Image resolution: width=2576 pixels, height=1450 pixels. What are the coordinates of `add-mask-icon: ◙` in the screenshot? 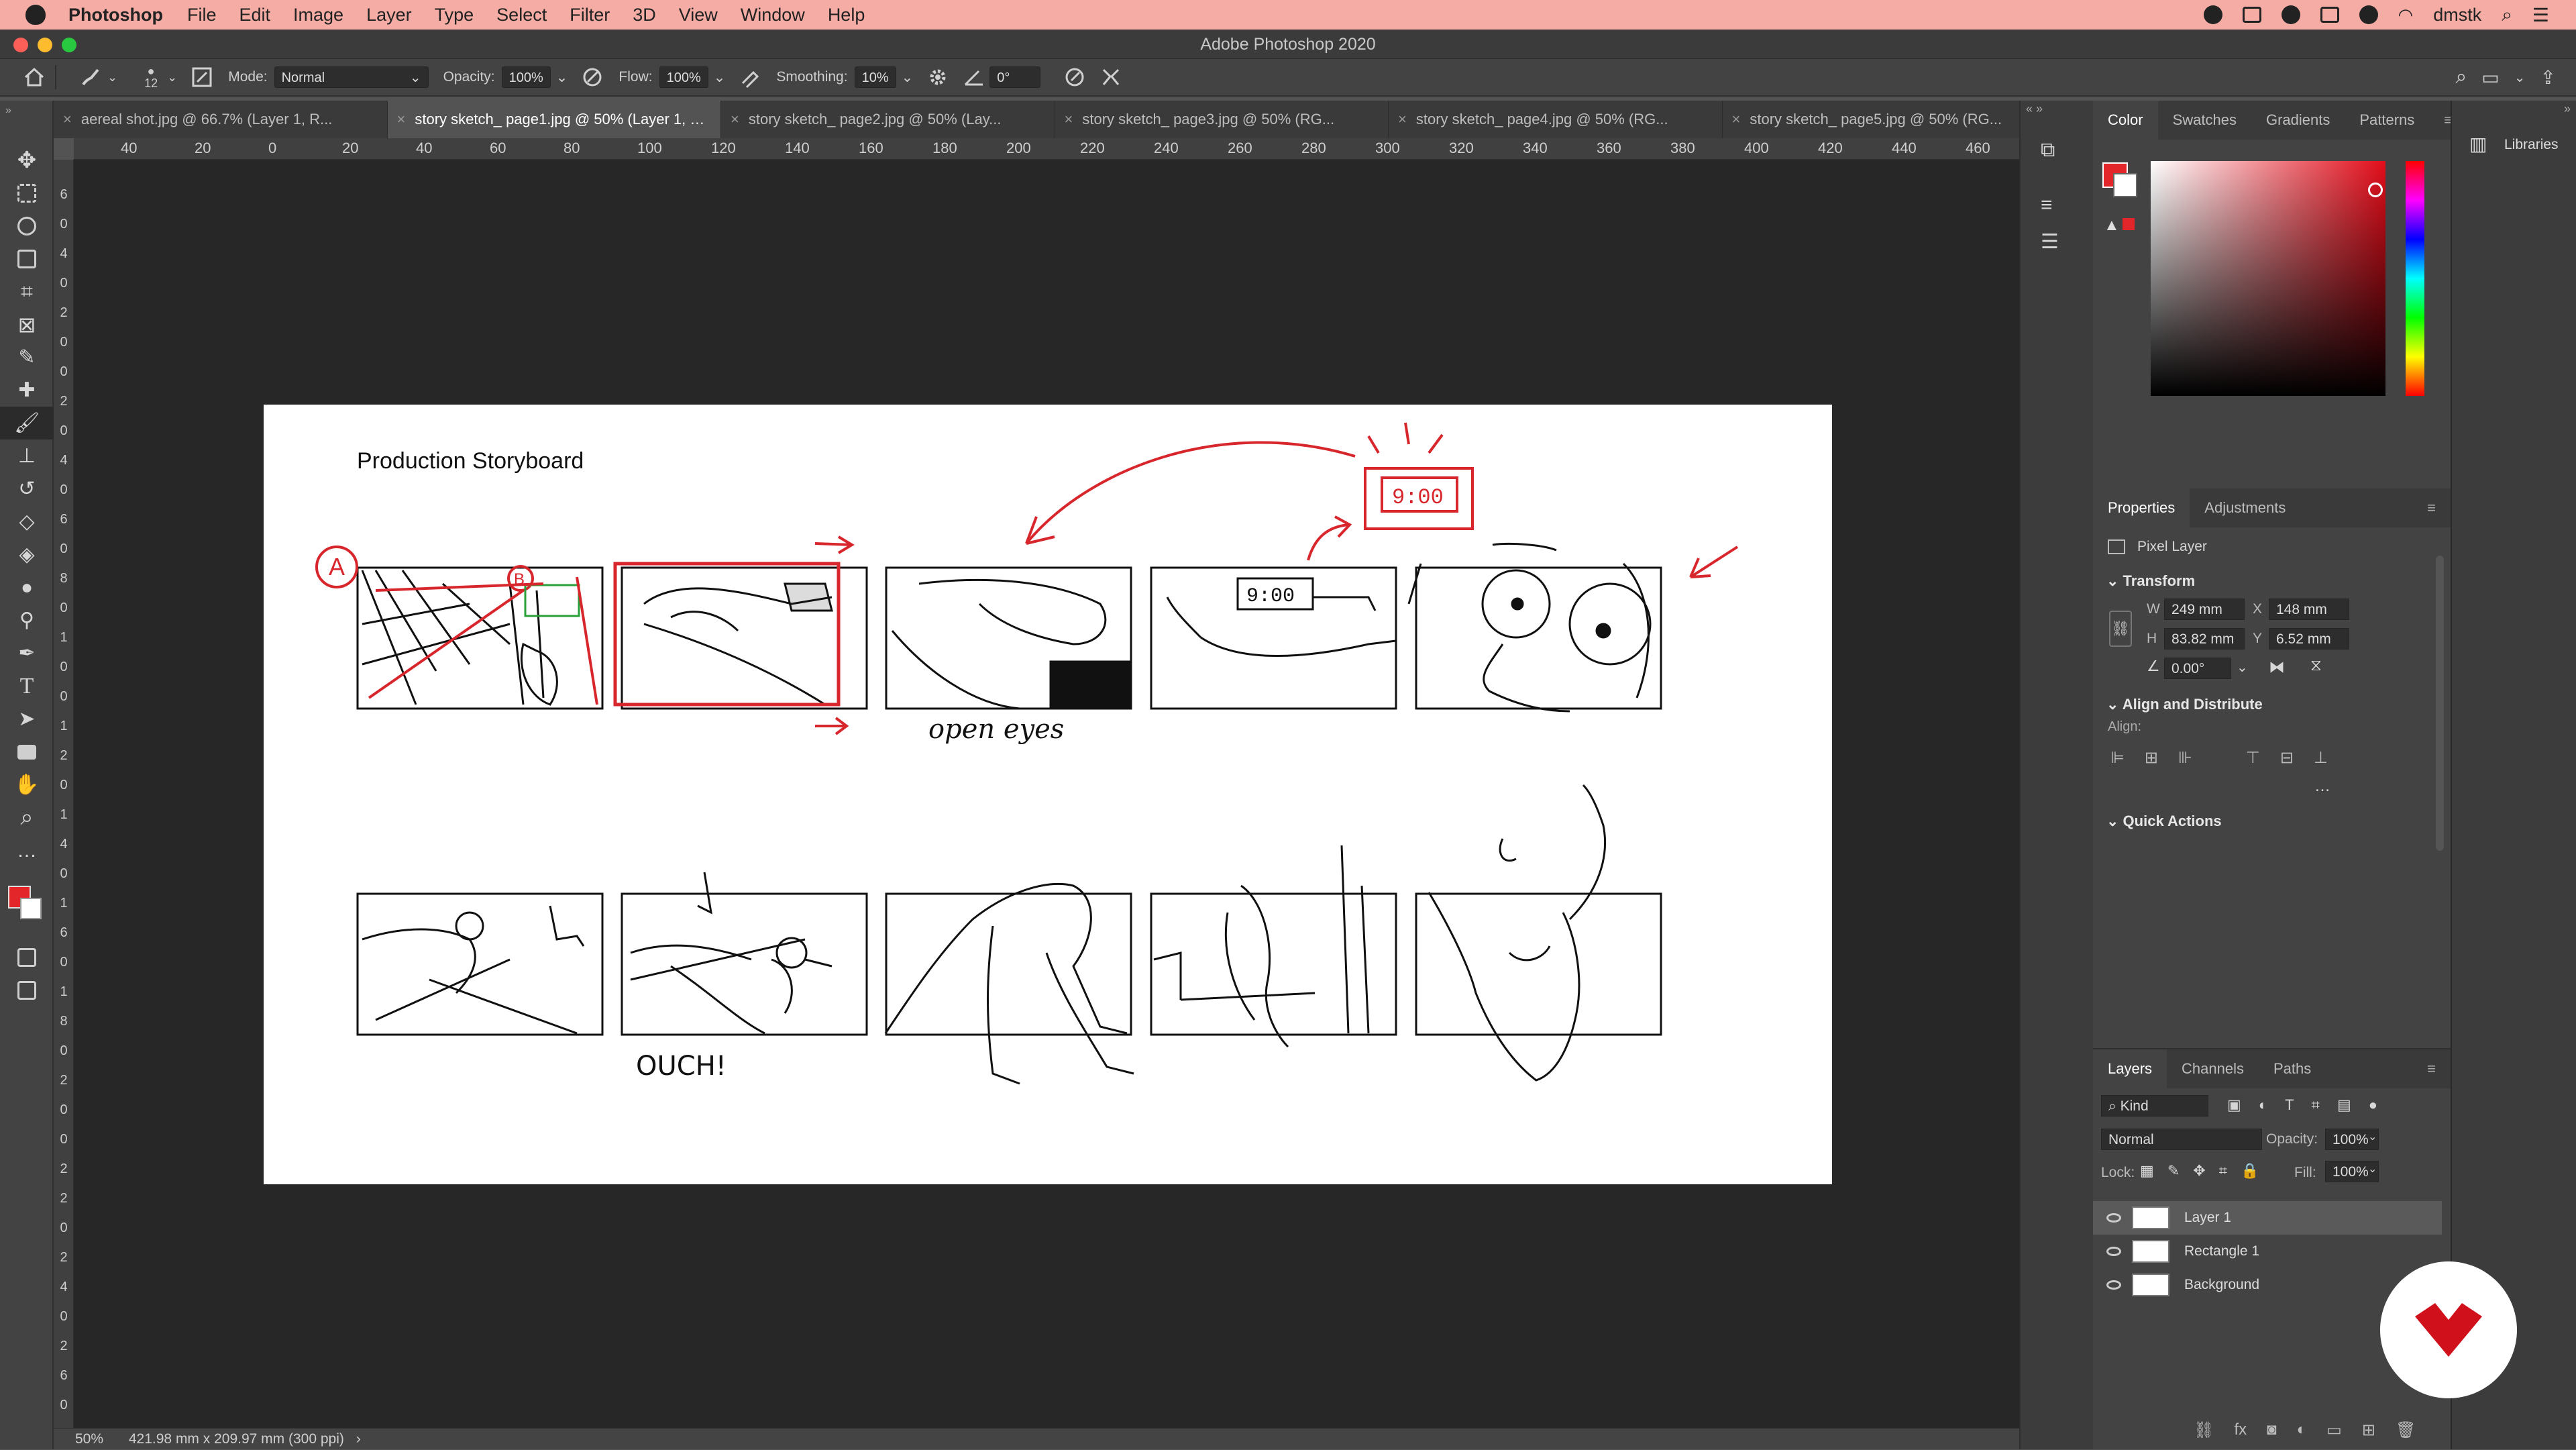 It's located at (2272, 1430).